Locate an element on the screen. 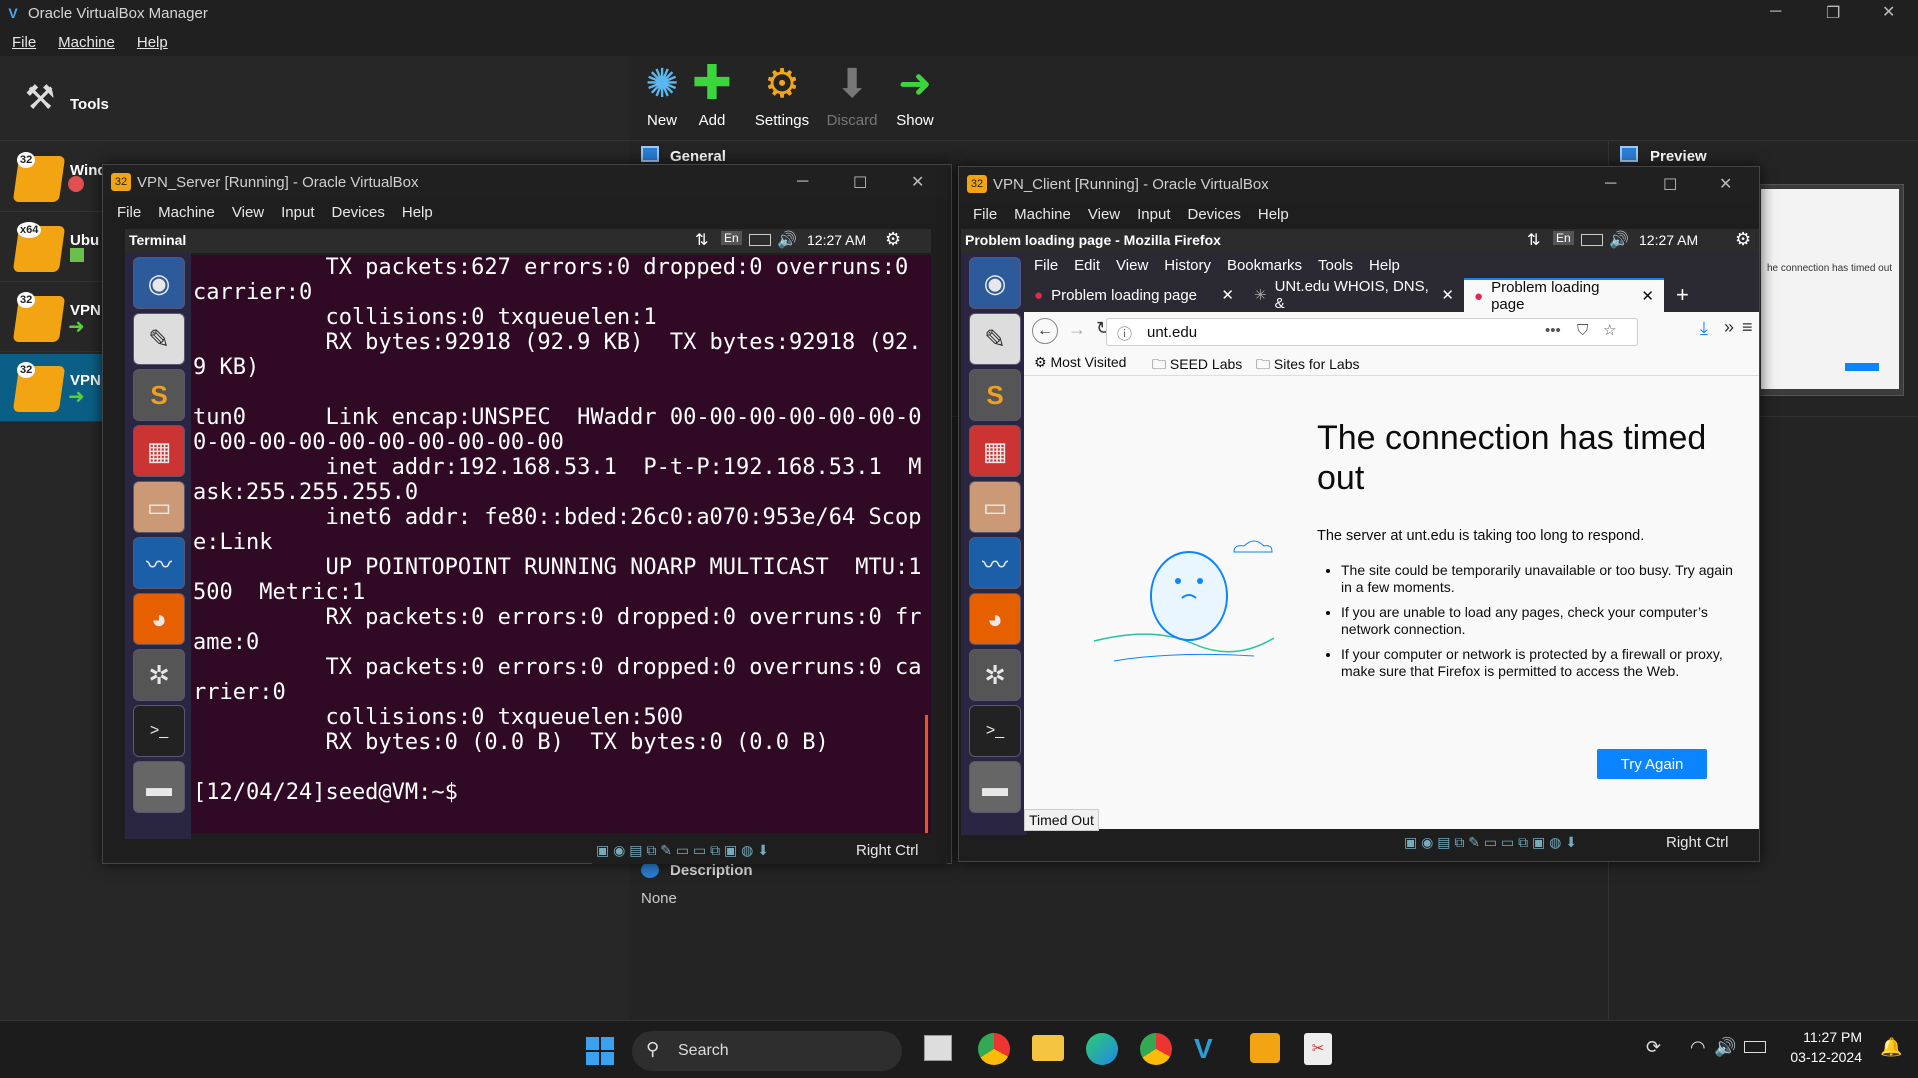 This screenshot has width=1918, height=1078. refresh-tray-icon: ⟳ is located at coordinates (1653, 1047).